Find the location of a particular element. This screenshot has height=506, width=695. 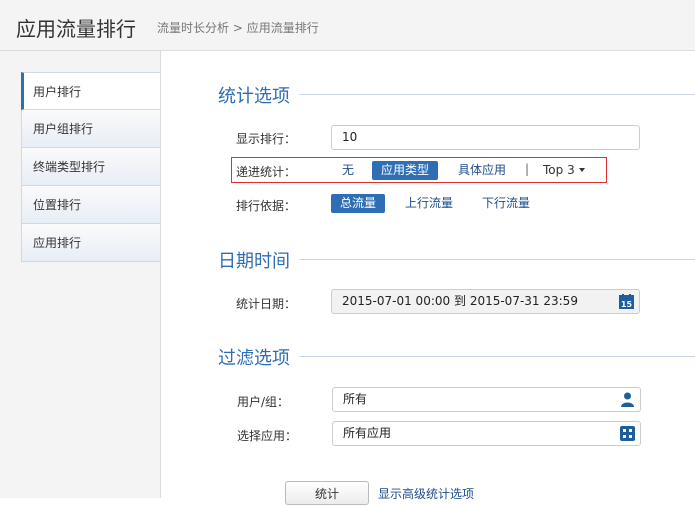

user-group-label: 用户/组： is located at coordinates (263, 402).